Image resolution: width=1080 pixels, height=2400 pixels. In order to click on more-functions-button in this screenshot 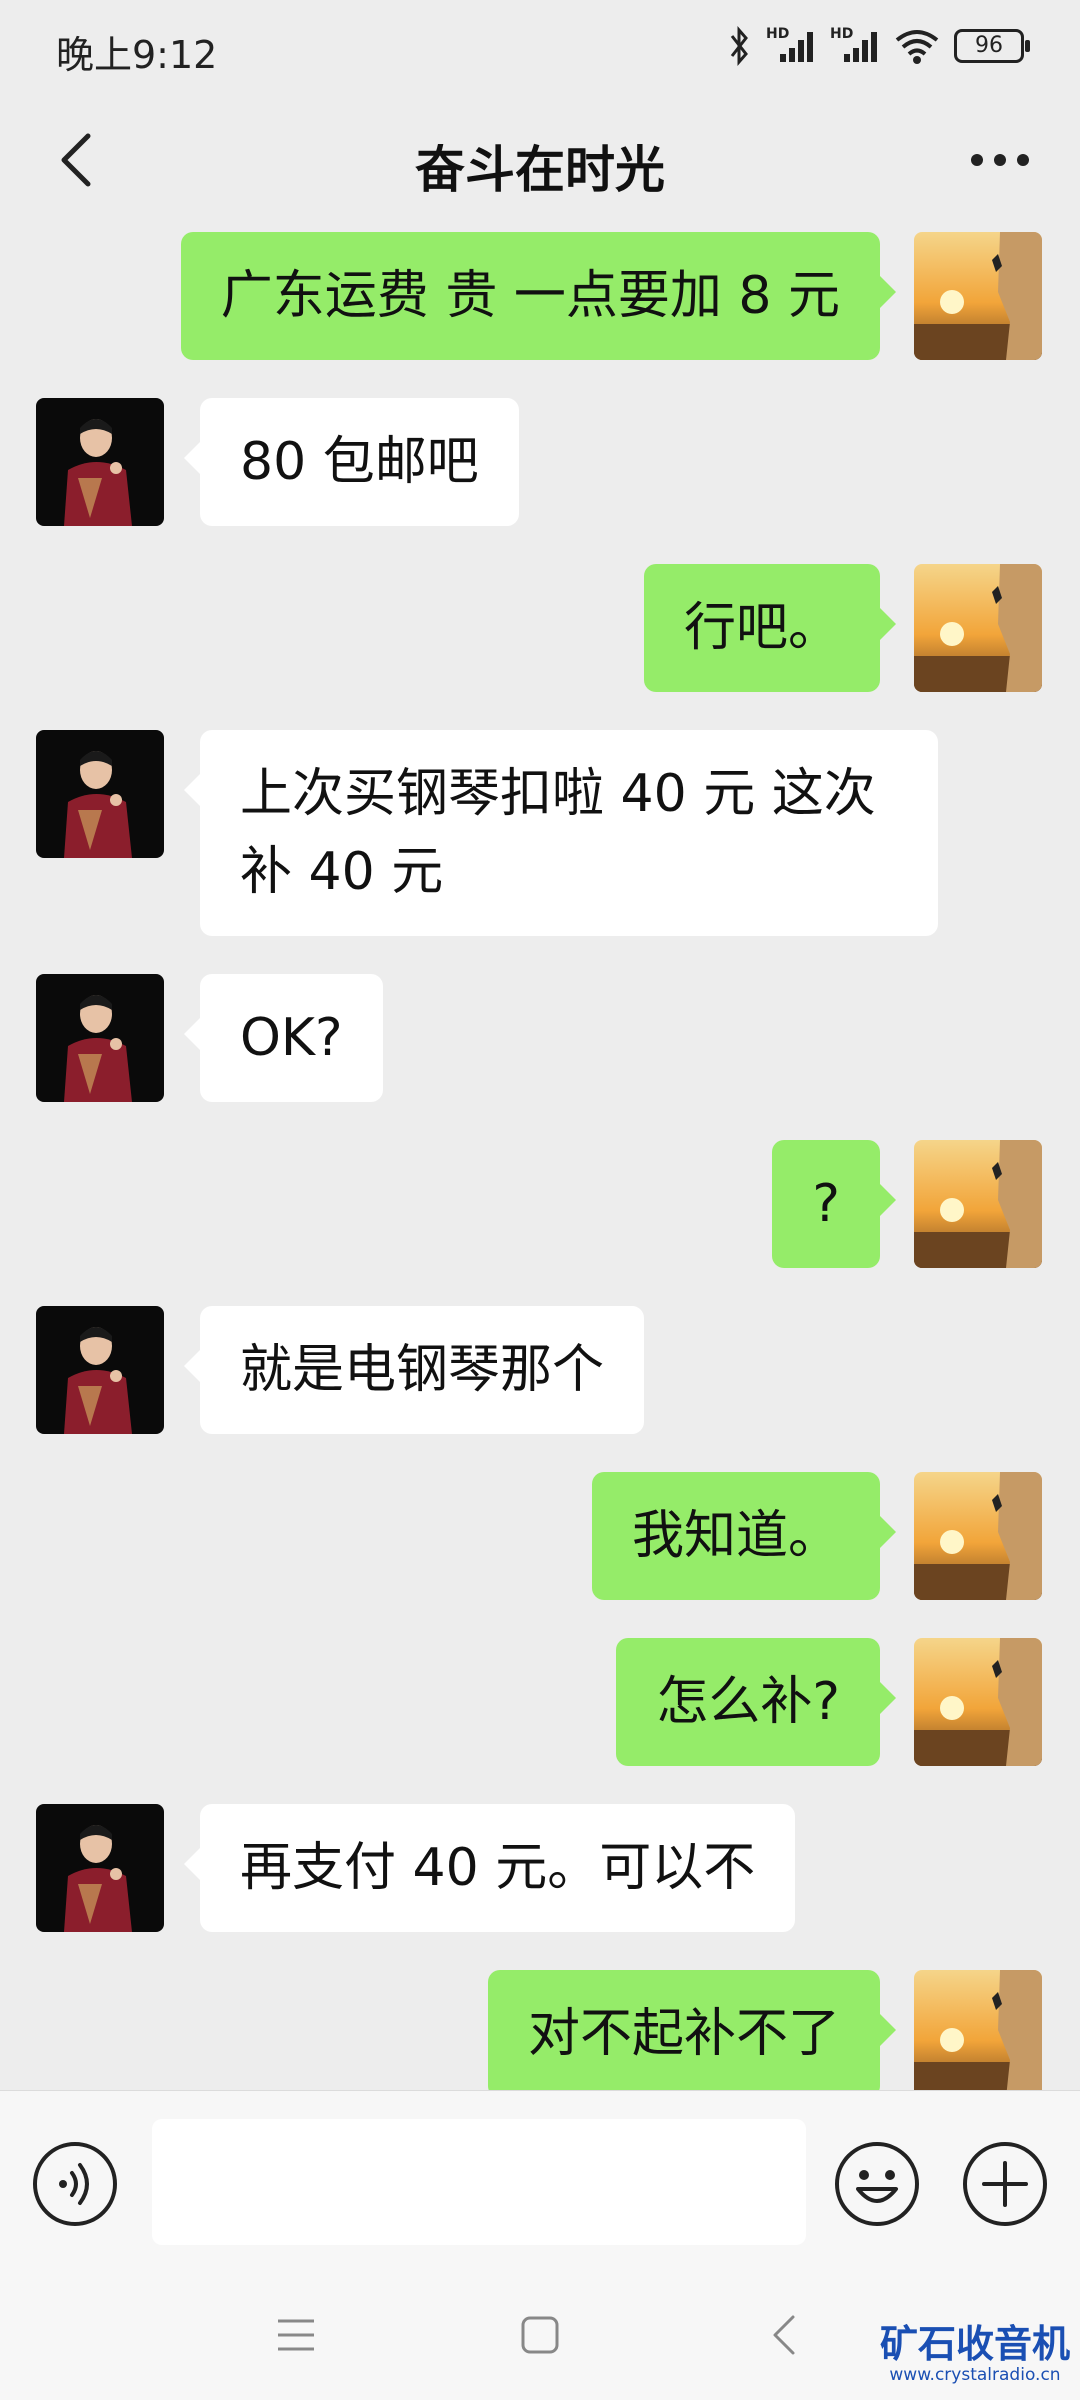, I will do `click(1005, 2184)`.